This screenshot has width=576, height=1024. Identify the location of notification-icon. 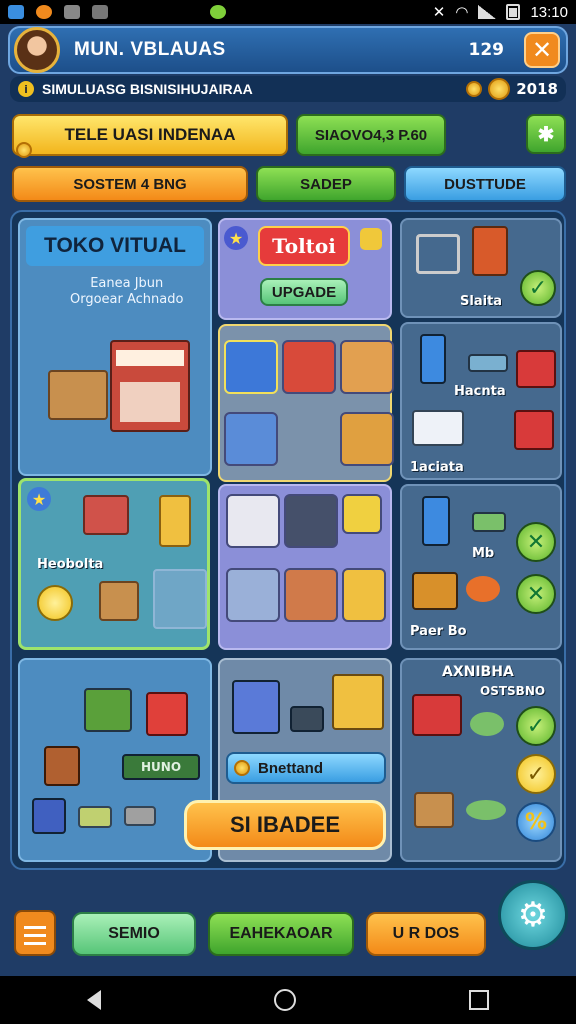
(16, 12).